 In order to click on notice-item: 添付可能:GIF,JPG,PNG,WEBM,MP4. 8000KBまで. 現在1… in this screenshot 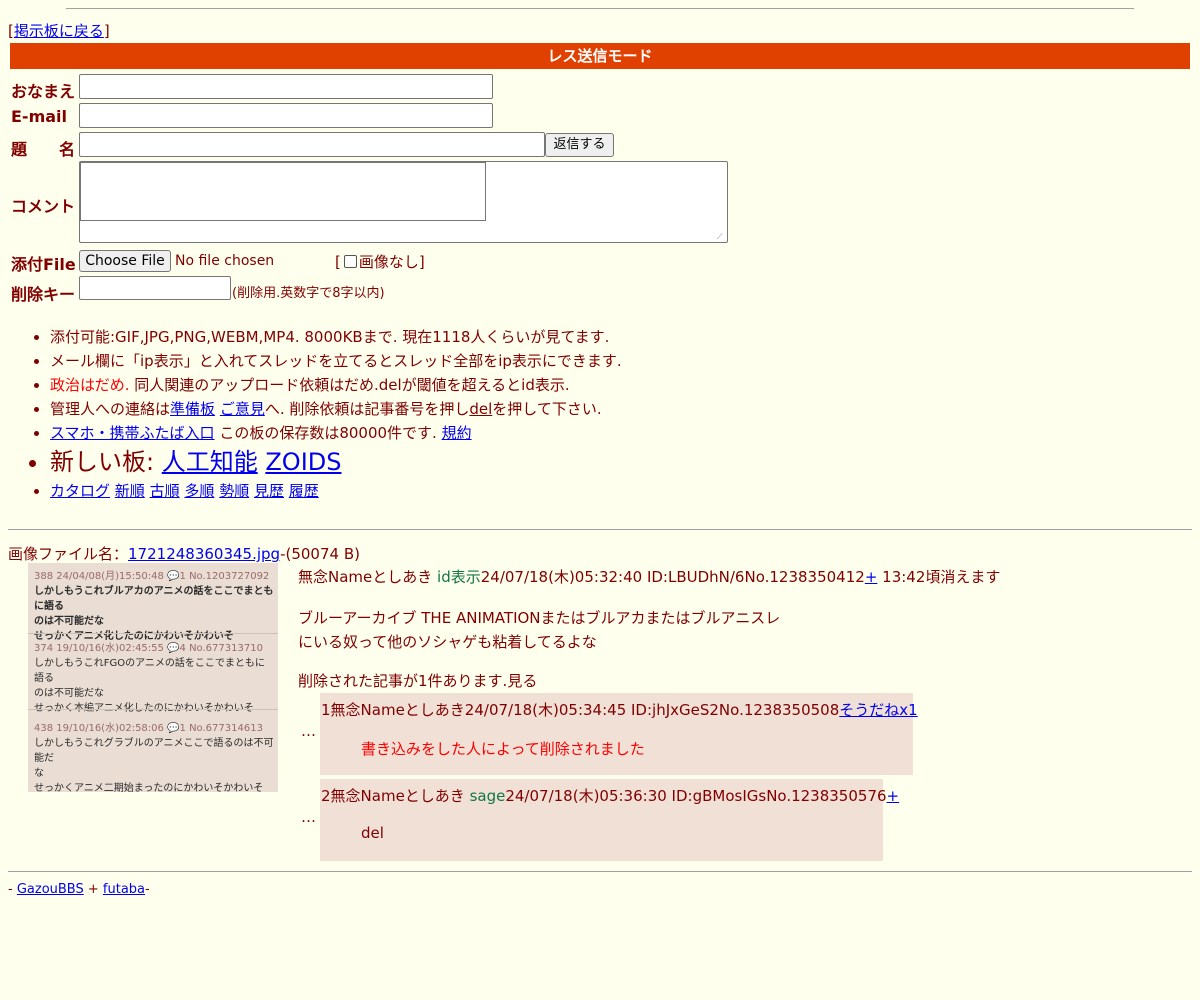, I will do `click(336, 337)`.